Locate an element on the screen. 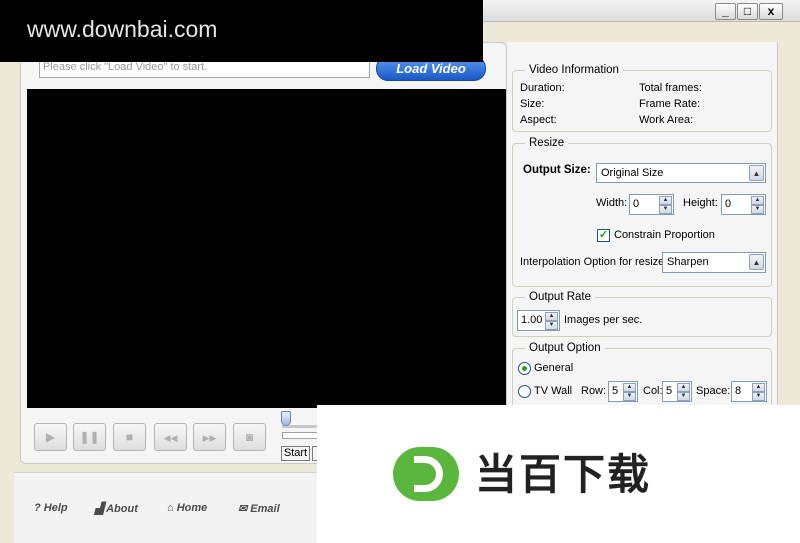 This screenshot has height=543, width=800. height-spin-arrows: ▲ ▼ is located at coordinates (757, 205).